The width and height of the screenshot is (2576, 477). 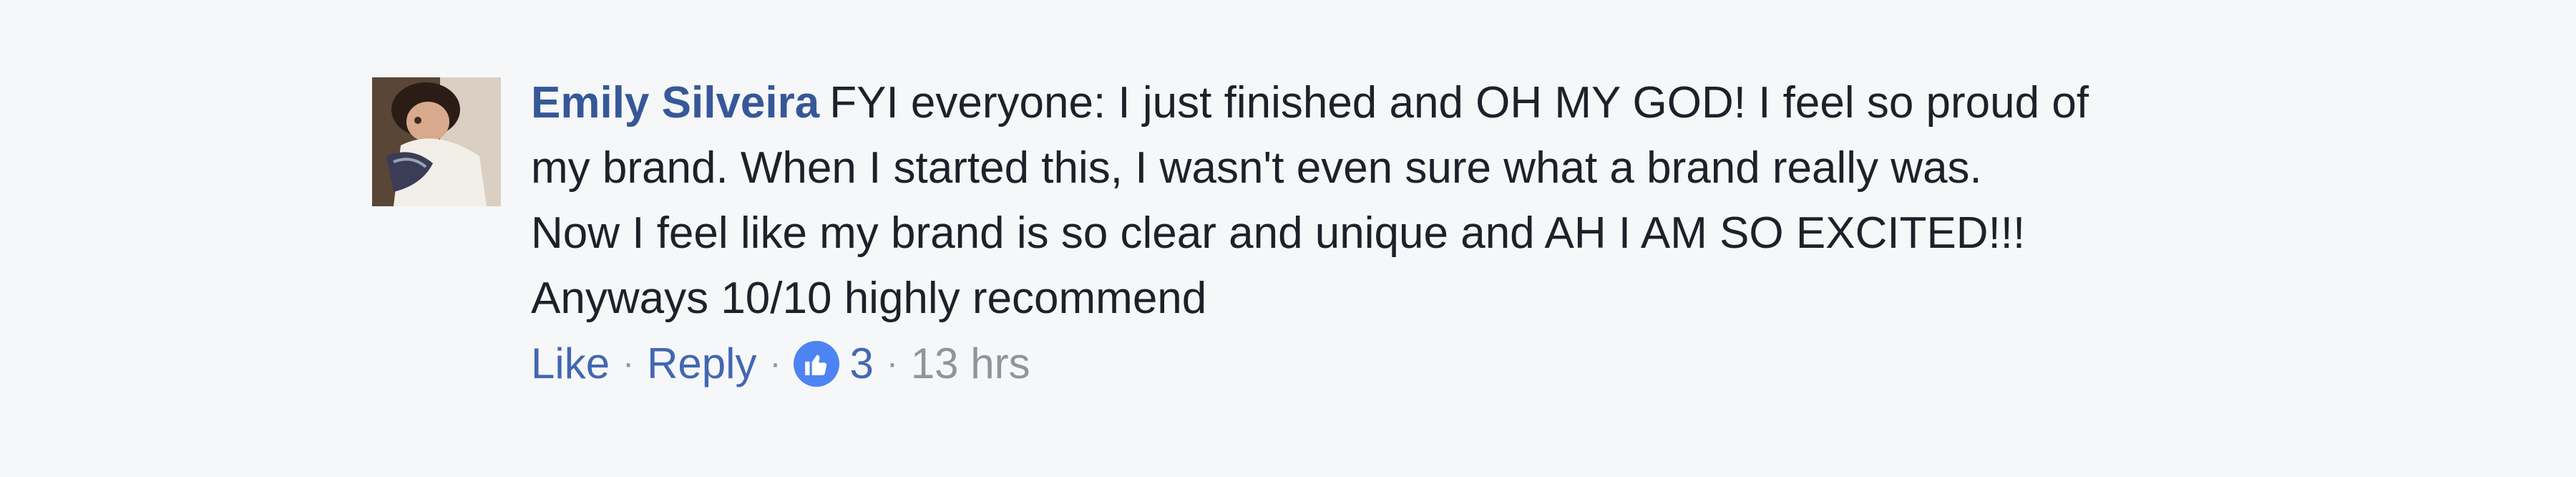 I want to click on reply-link: Reply, so click(x=701, y=363).